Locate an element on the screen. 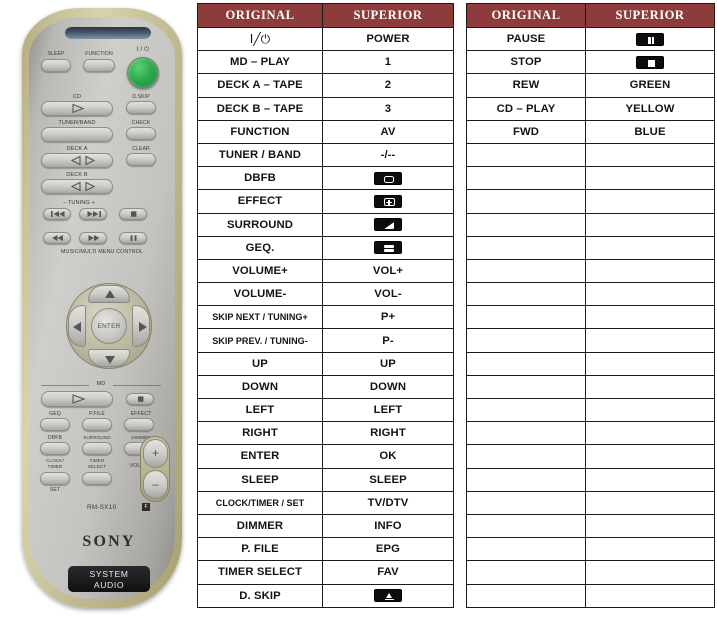 Image resolution: width=717 pixels, height=617 pixels. sony-brand-logo: SONY is located at coordinates (109, 541).